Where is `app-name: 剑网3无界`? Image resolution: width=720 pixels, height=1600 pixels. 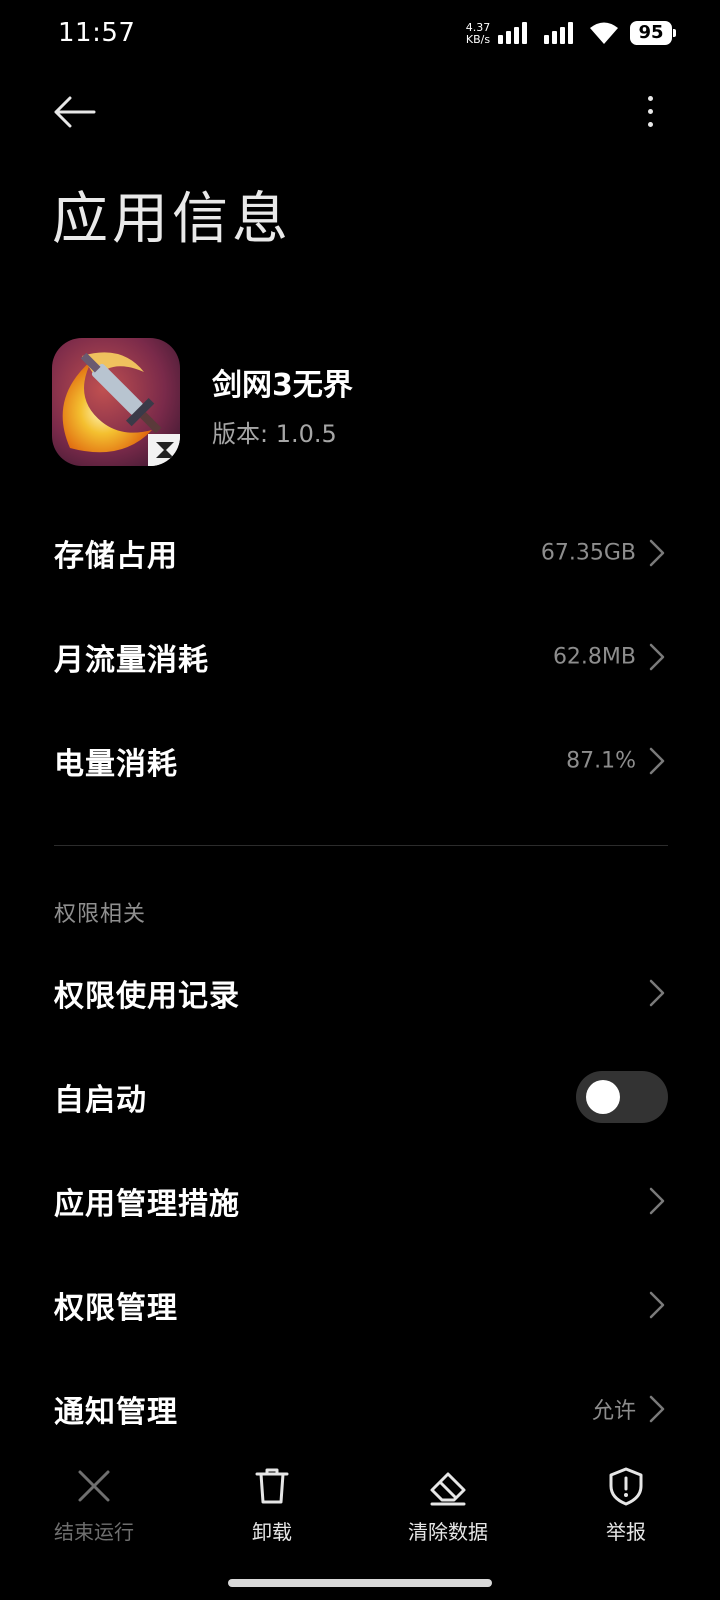
app-name: 剑网3无界 is located at coordinates (282, 385).